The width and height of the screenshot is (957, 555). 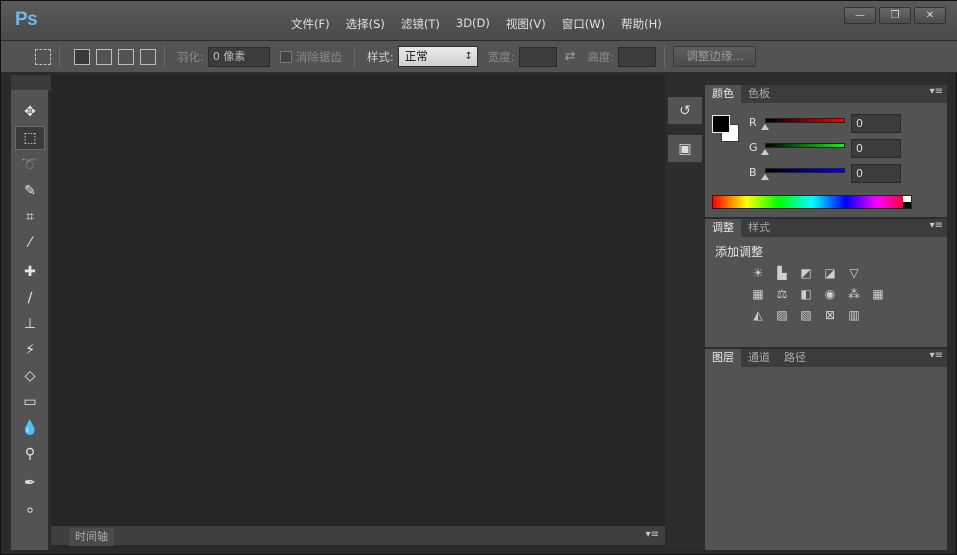 What do you see at coordinates (739, 252) in the screenshot?
I see `add-adjustment-title: 添加调整` at bounding box center [739, 252].